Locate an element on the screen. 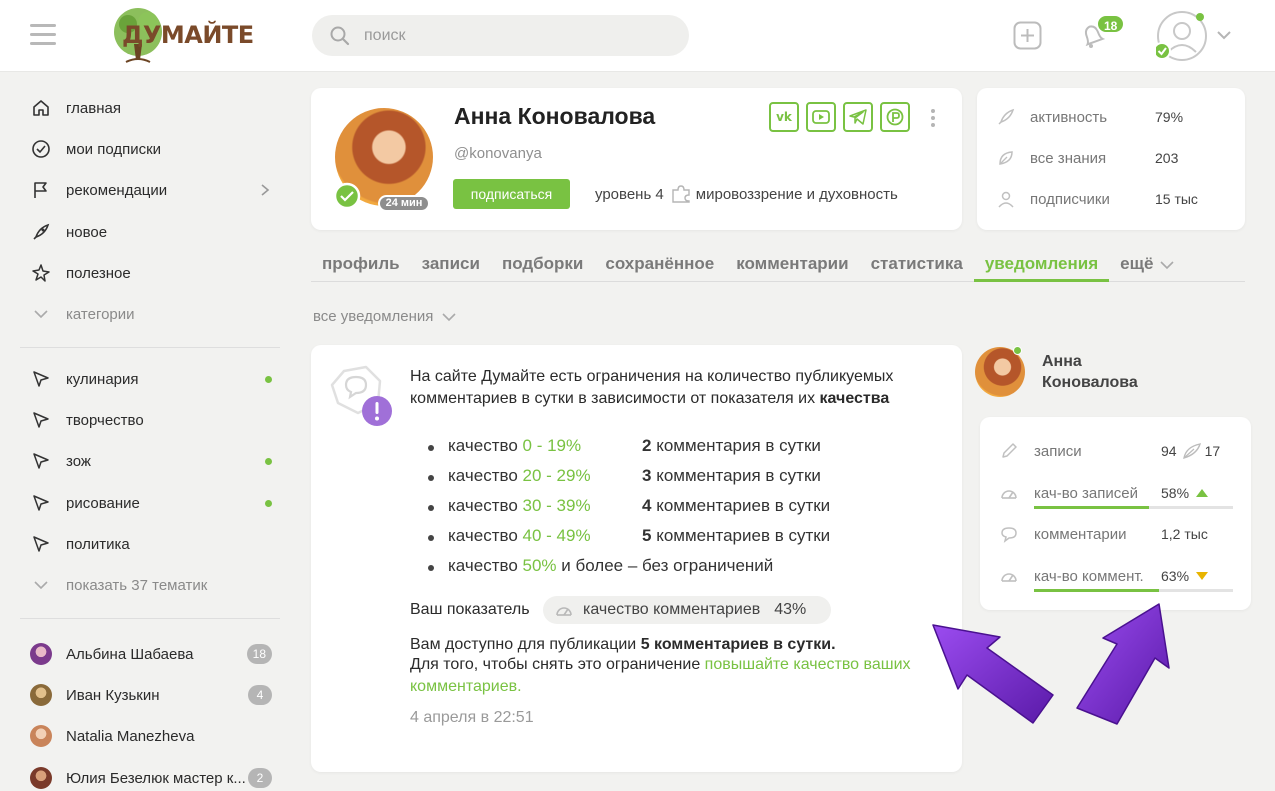 The width and height of the screenshot is (1275, 791). sidebar-user: Юлия Безелюк мастер к... 2 is located at coordinates (155, 778).